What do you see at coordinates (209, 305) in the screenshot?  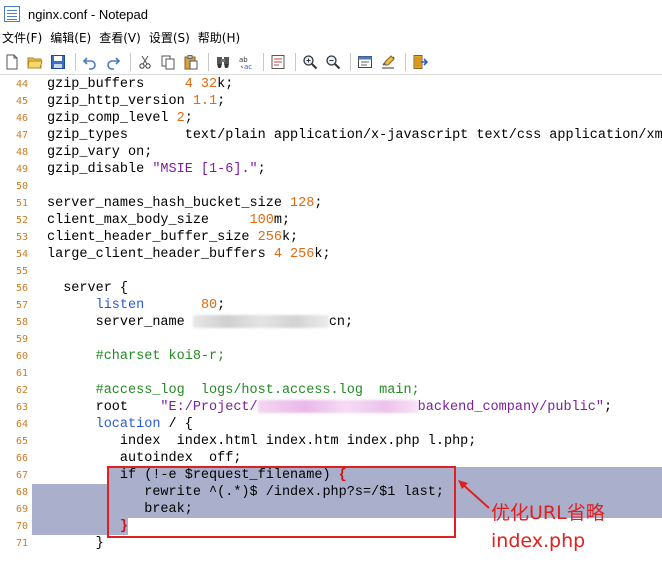 I see `code-token: 80` at bounding box center [209, 305].